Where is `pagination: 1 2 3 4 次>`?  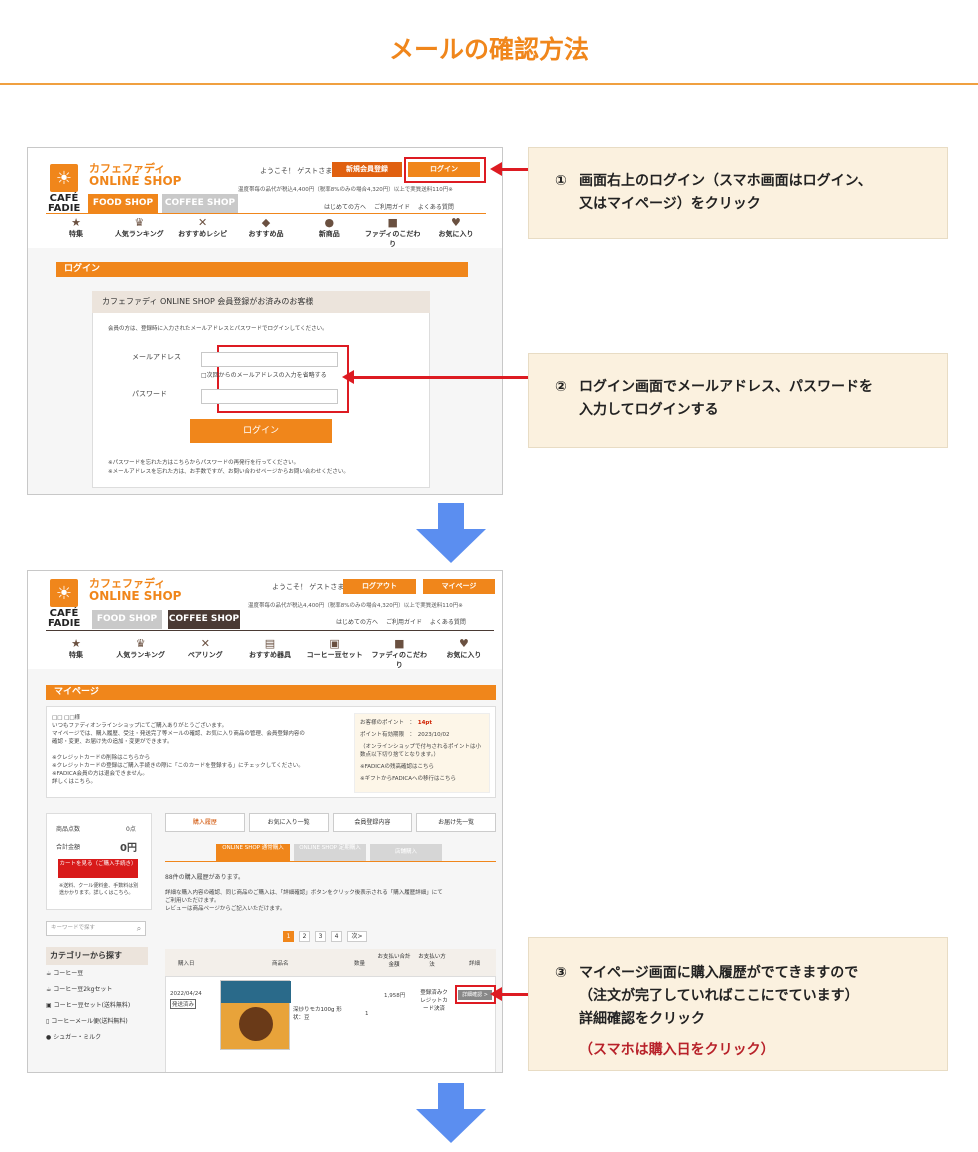
pagination: 1 2 3 4 次> is located at coordinates (325, 936).